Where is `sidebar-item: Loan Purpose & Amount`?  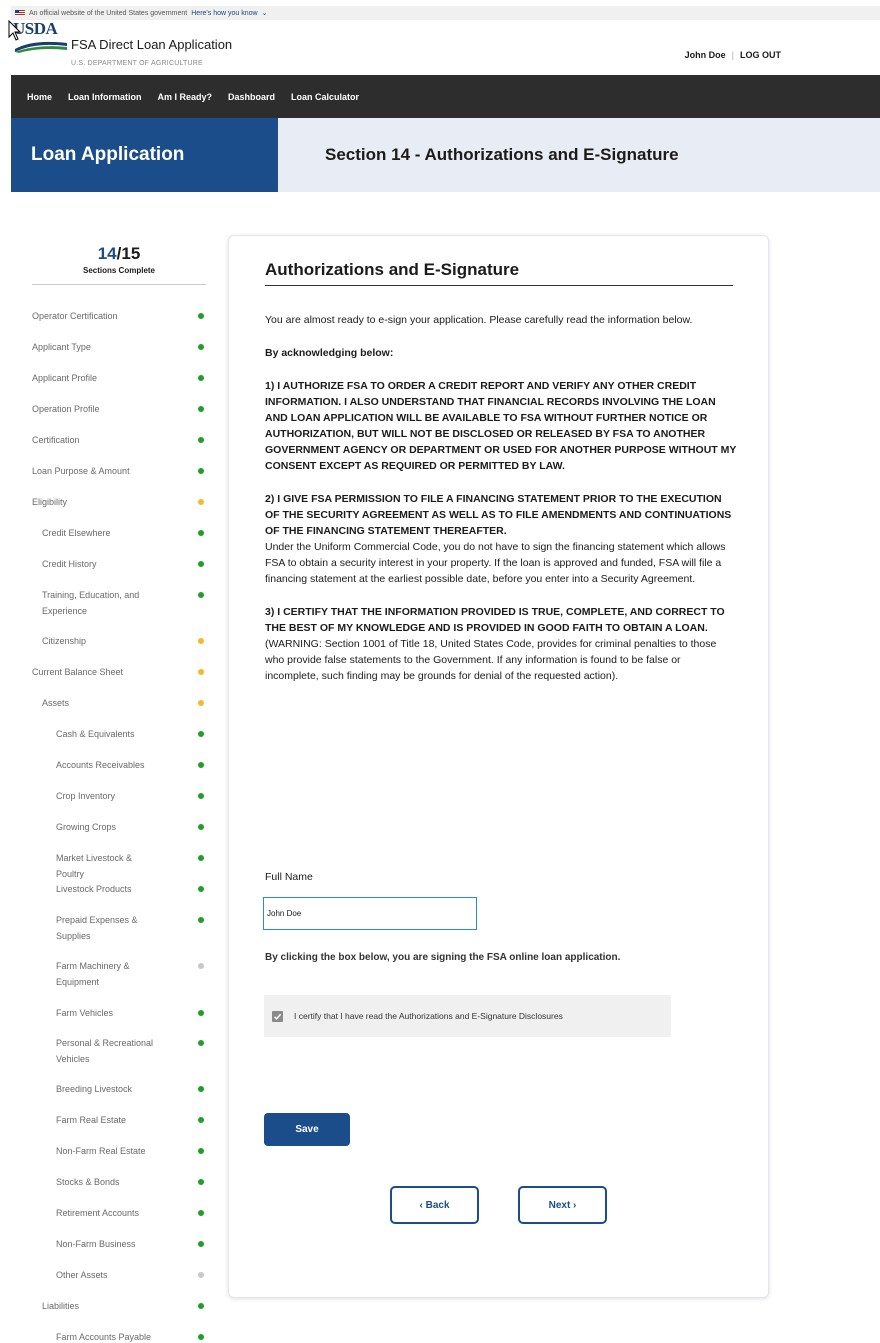 sidebar-item: Loan Purpose & Amount is located at coordinates (122, 471).